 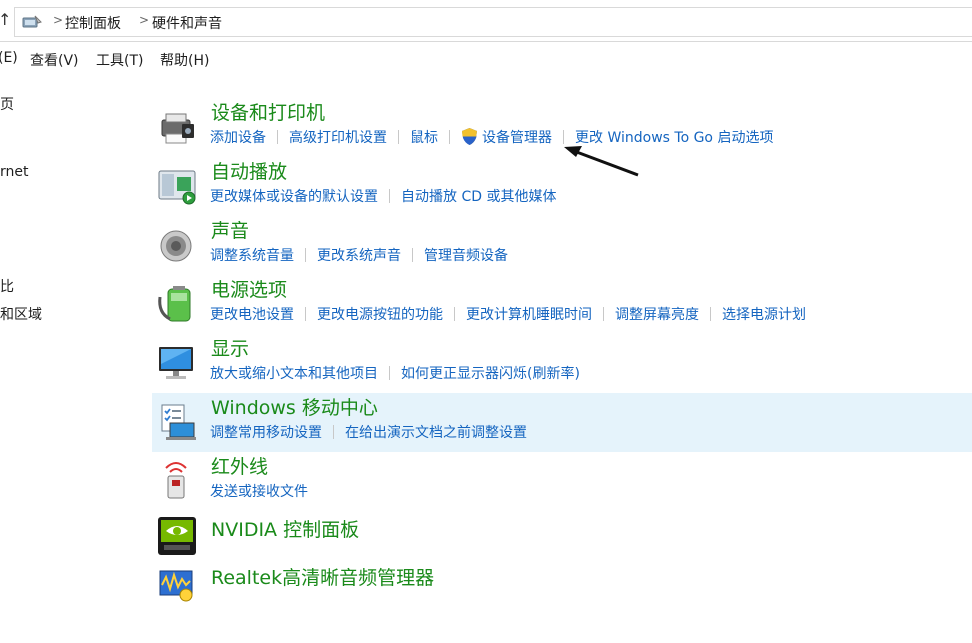 What do you see at coordinates (562, 422) in the screenshot?
I see `category-mobility-center: Windows 移动中心 调整常用移动设置 在给出演示文档之前调整设置` at bounding box center [562, 422].